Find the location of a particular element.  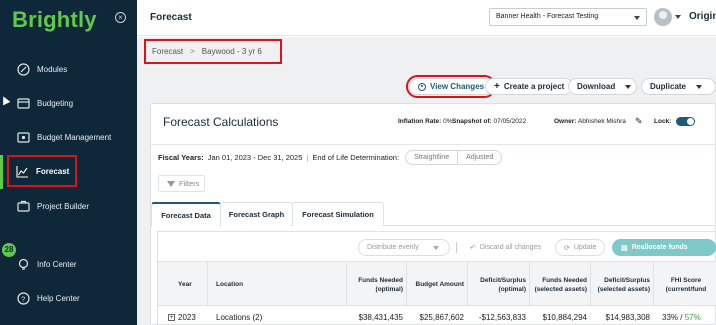

sidebar-item-label: Info Center is located at coordinates (57, 264).